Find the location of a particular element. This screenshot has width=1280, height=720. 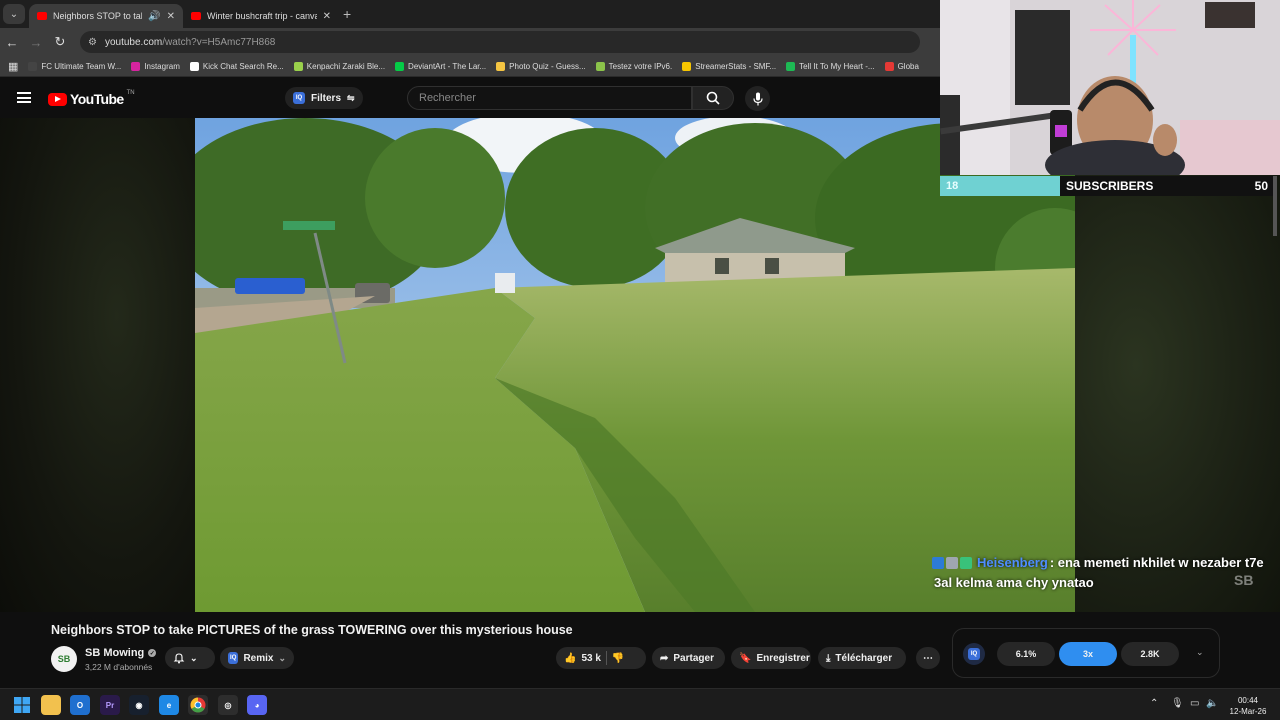

bookmark-item: Instagram is located at coordinates (155, 66).